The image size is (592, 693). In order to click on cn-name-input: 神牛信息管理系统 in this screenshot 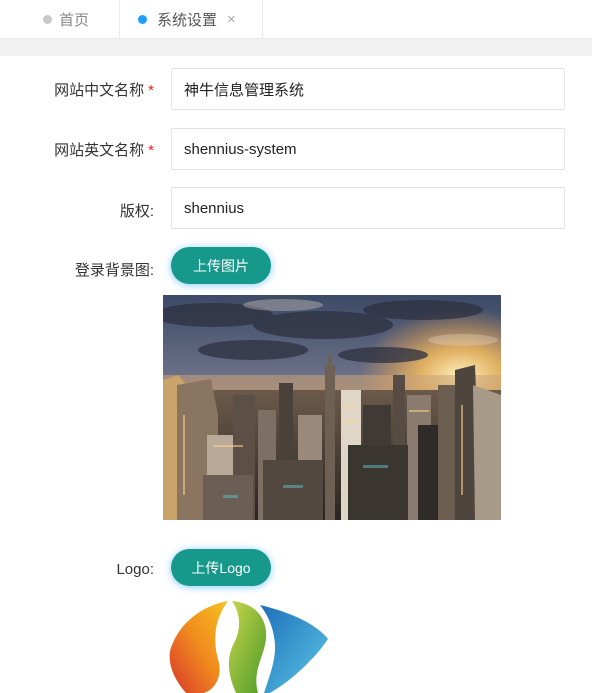, I will do `click(368, 89)`.